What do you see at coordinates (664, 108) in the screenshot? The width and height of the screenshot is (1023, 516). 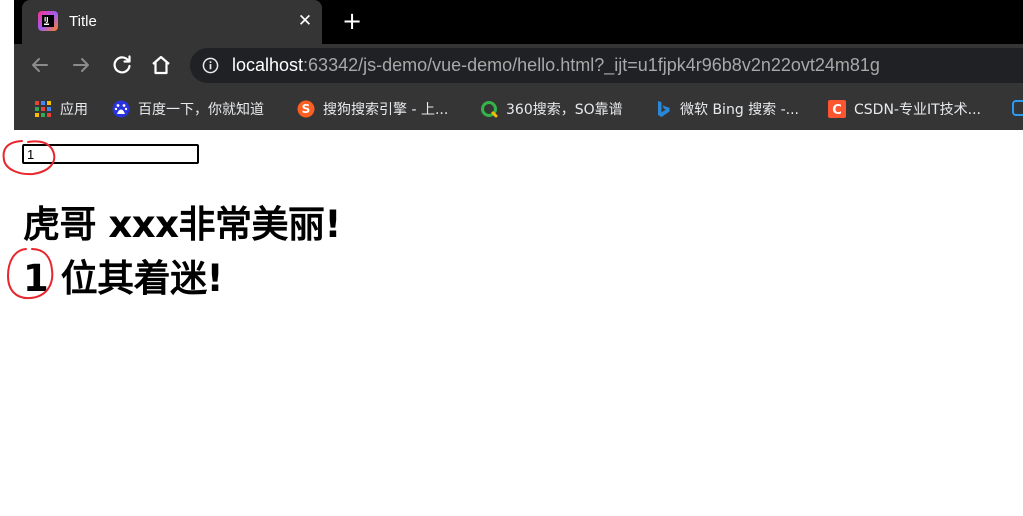 I see `bing-icon` at bounding box center [664, 108].